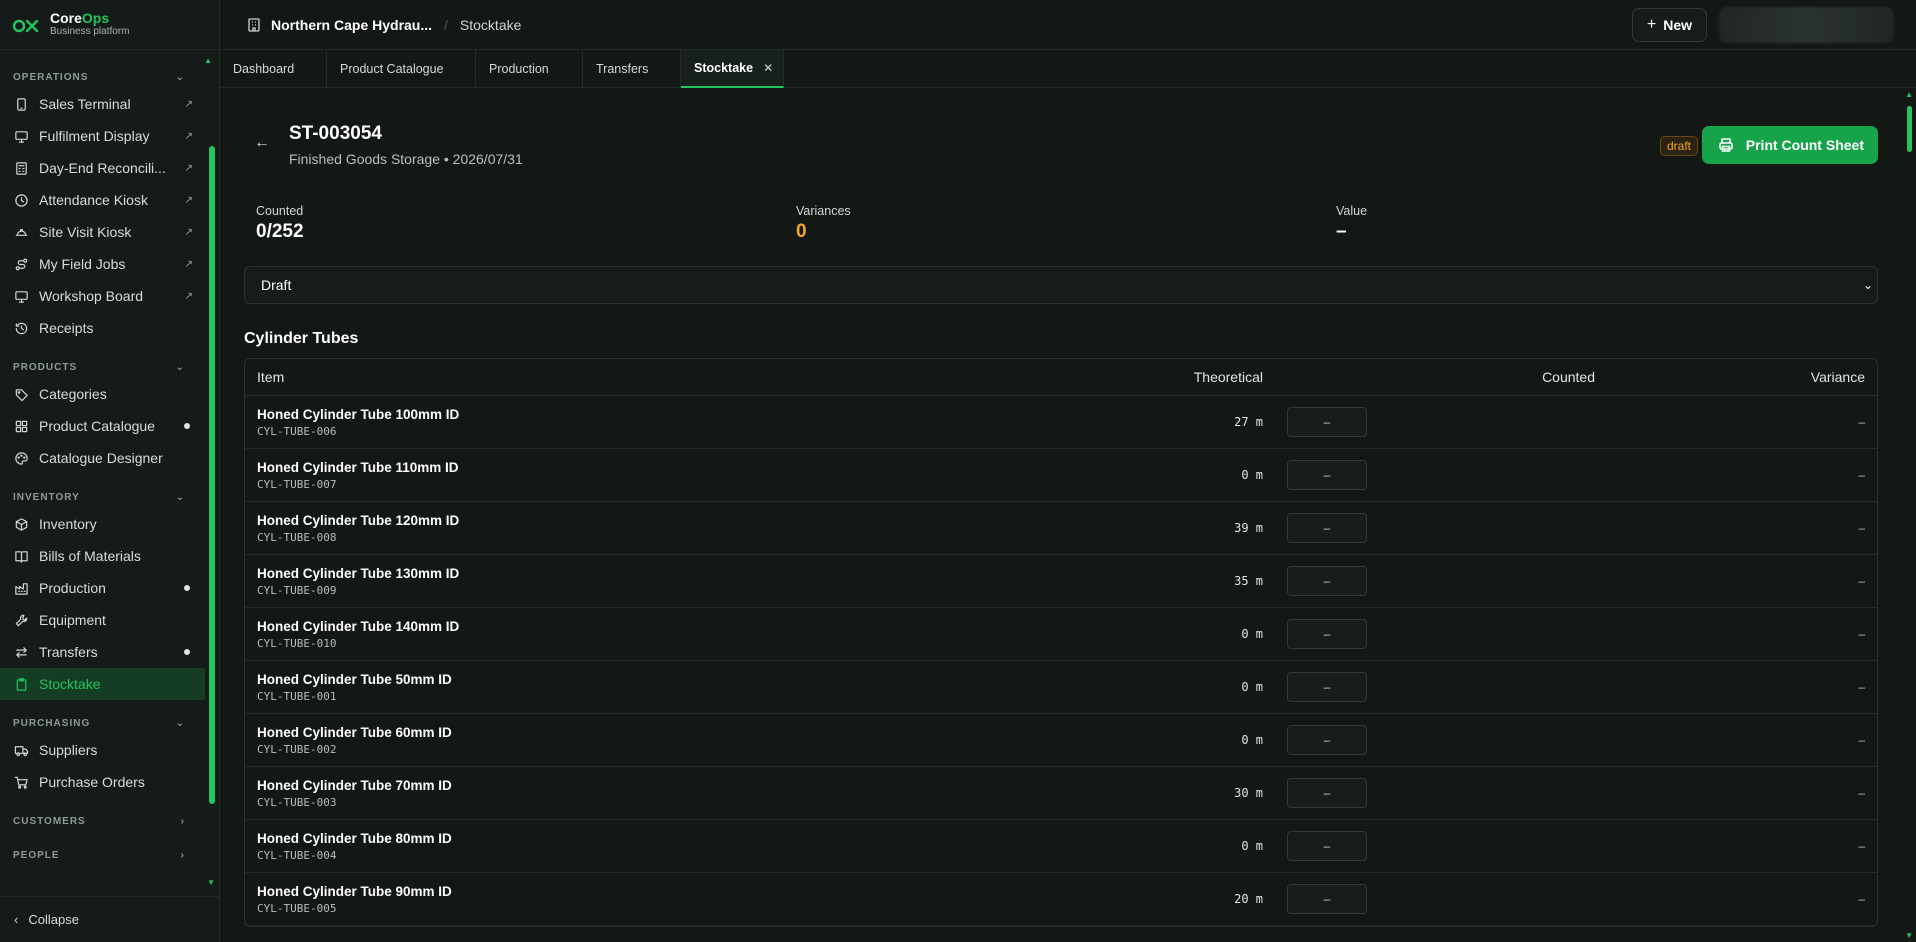 Image resolution: width=1916 pixels, height=942 pixels. What do you see at coordinates (21, 232) in the screenshot?
I see `hardhat-icon` at bounding box center [21, 232].